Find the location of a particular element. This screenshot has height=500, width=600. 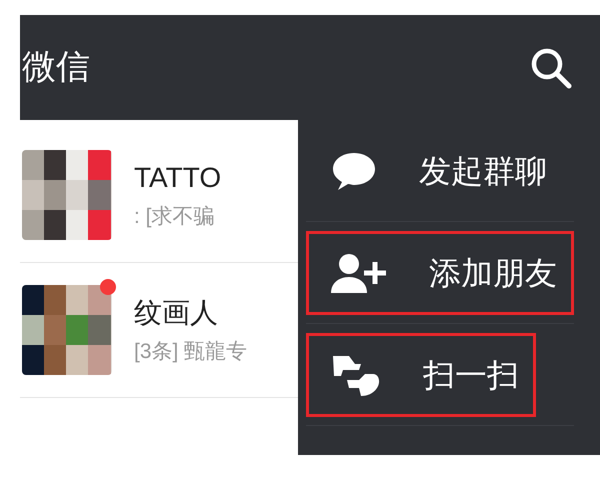

chat-preview: [3条] 甄龍专 is located at coordinates (191, 351).